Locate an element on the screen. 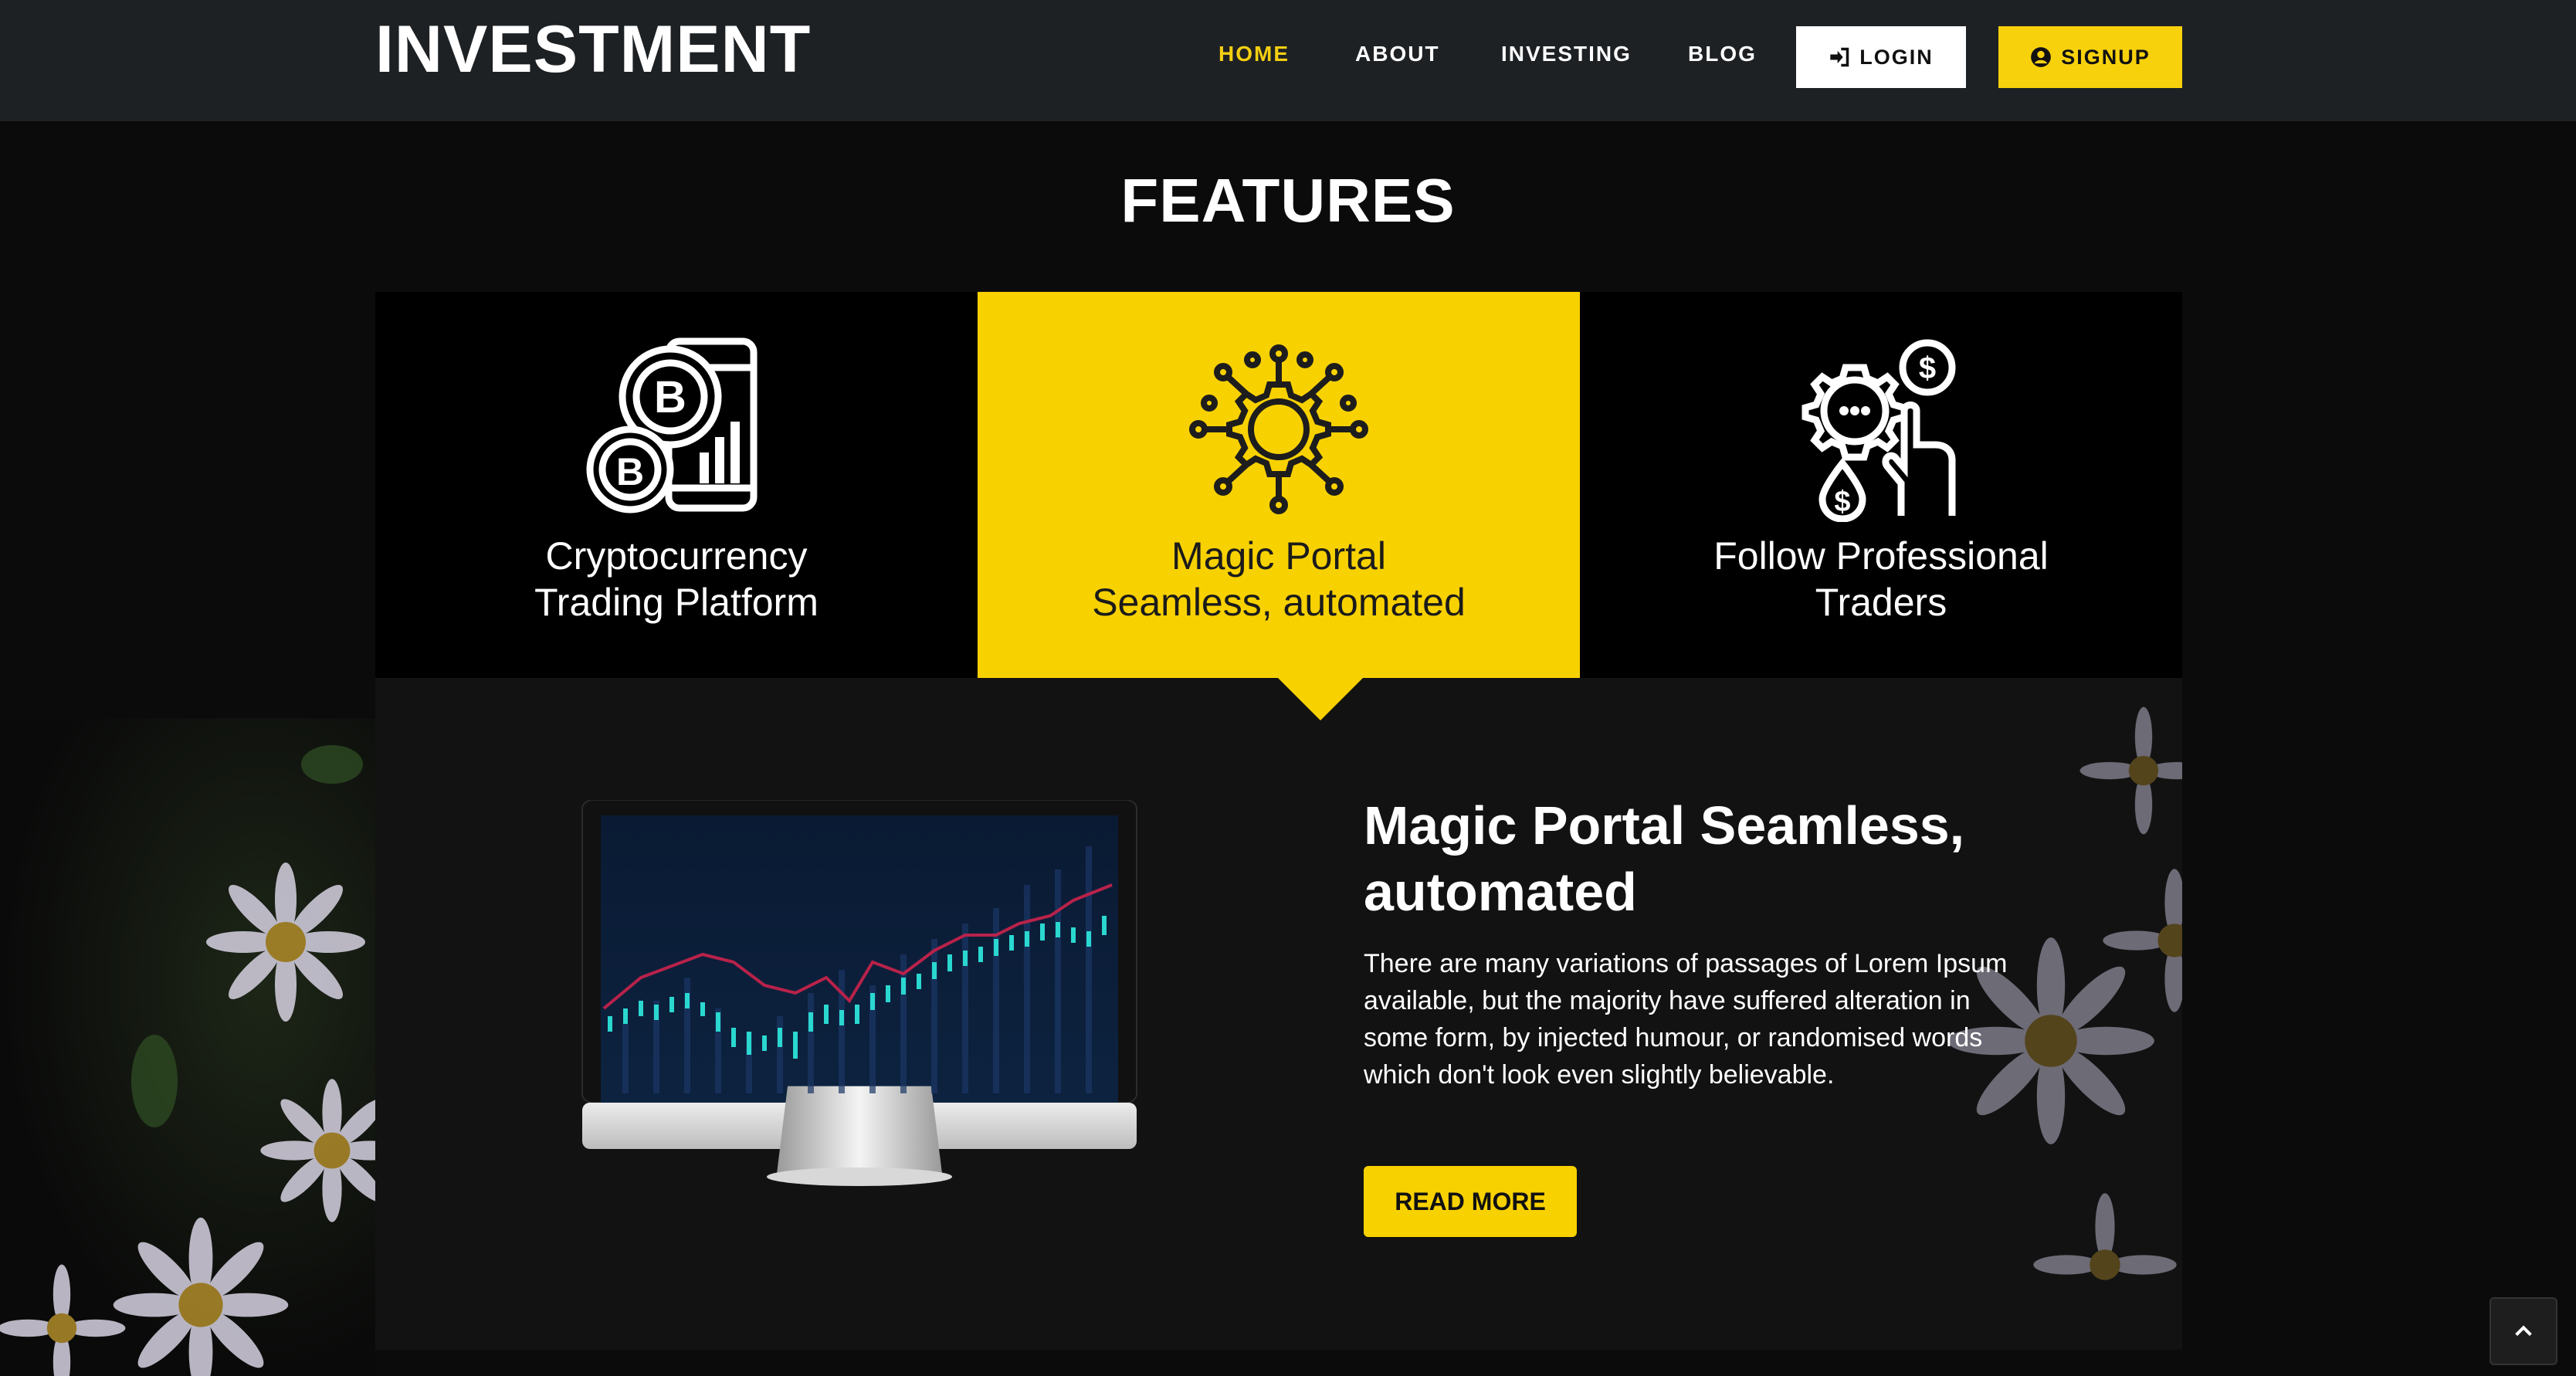 The image size is (2576, 1376). tab-crypto-trading: B B Cryptocurrency Trading Platform is located at coordinates (676, 485).